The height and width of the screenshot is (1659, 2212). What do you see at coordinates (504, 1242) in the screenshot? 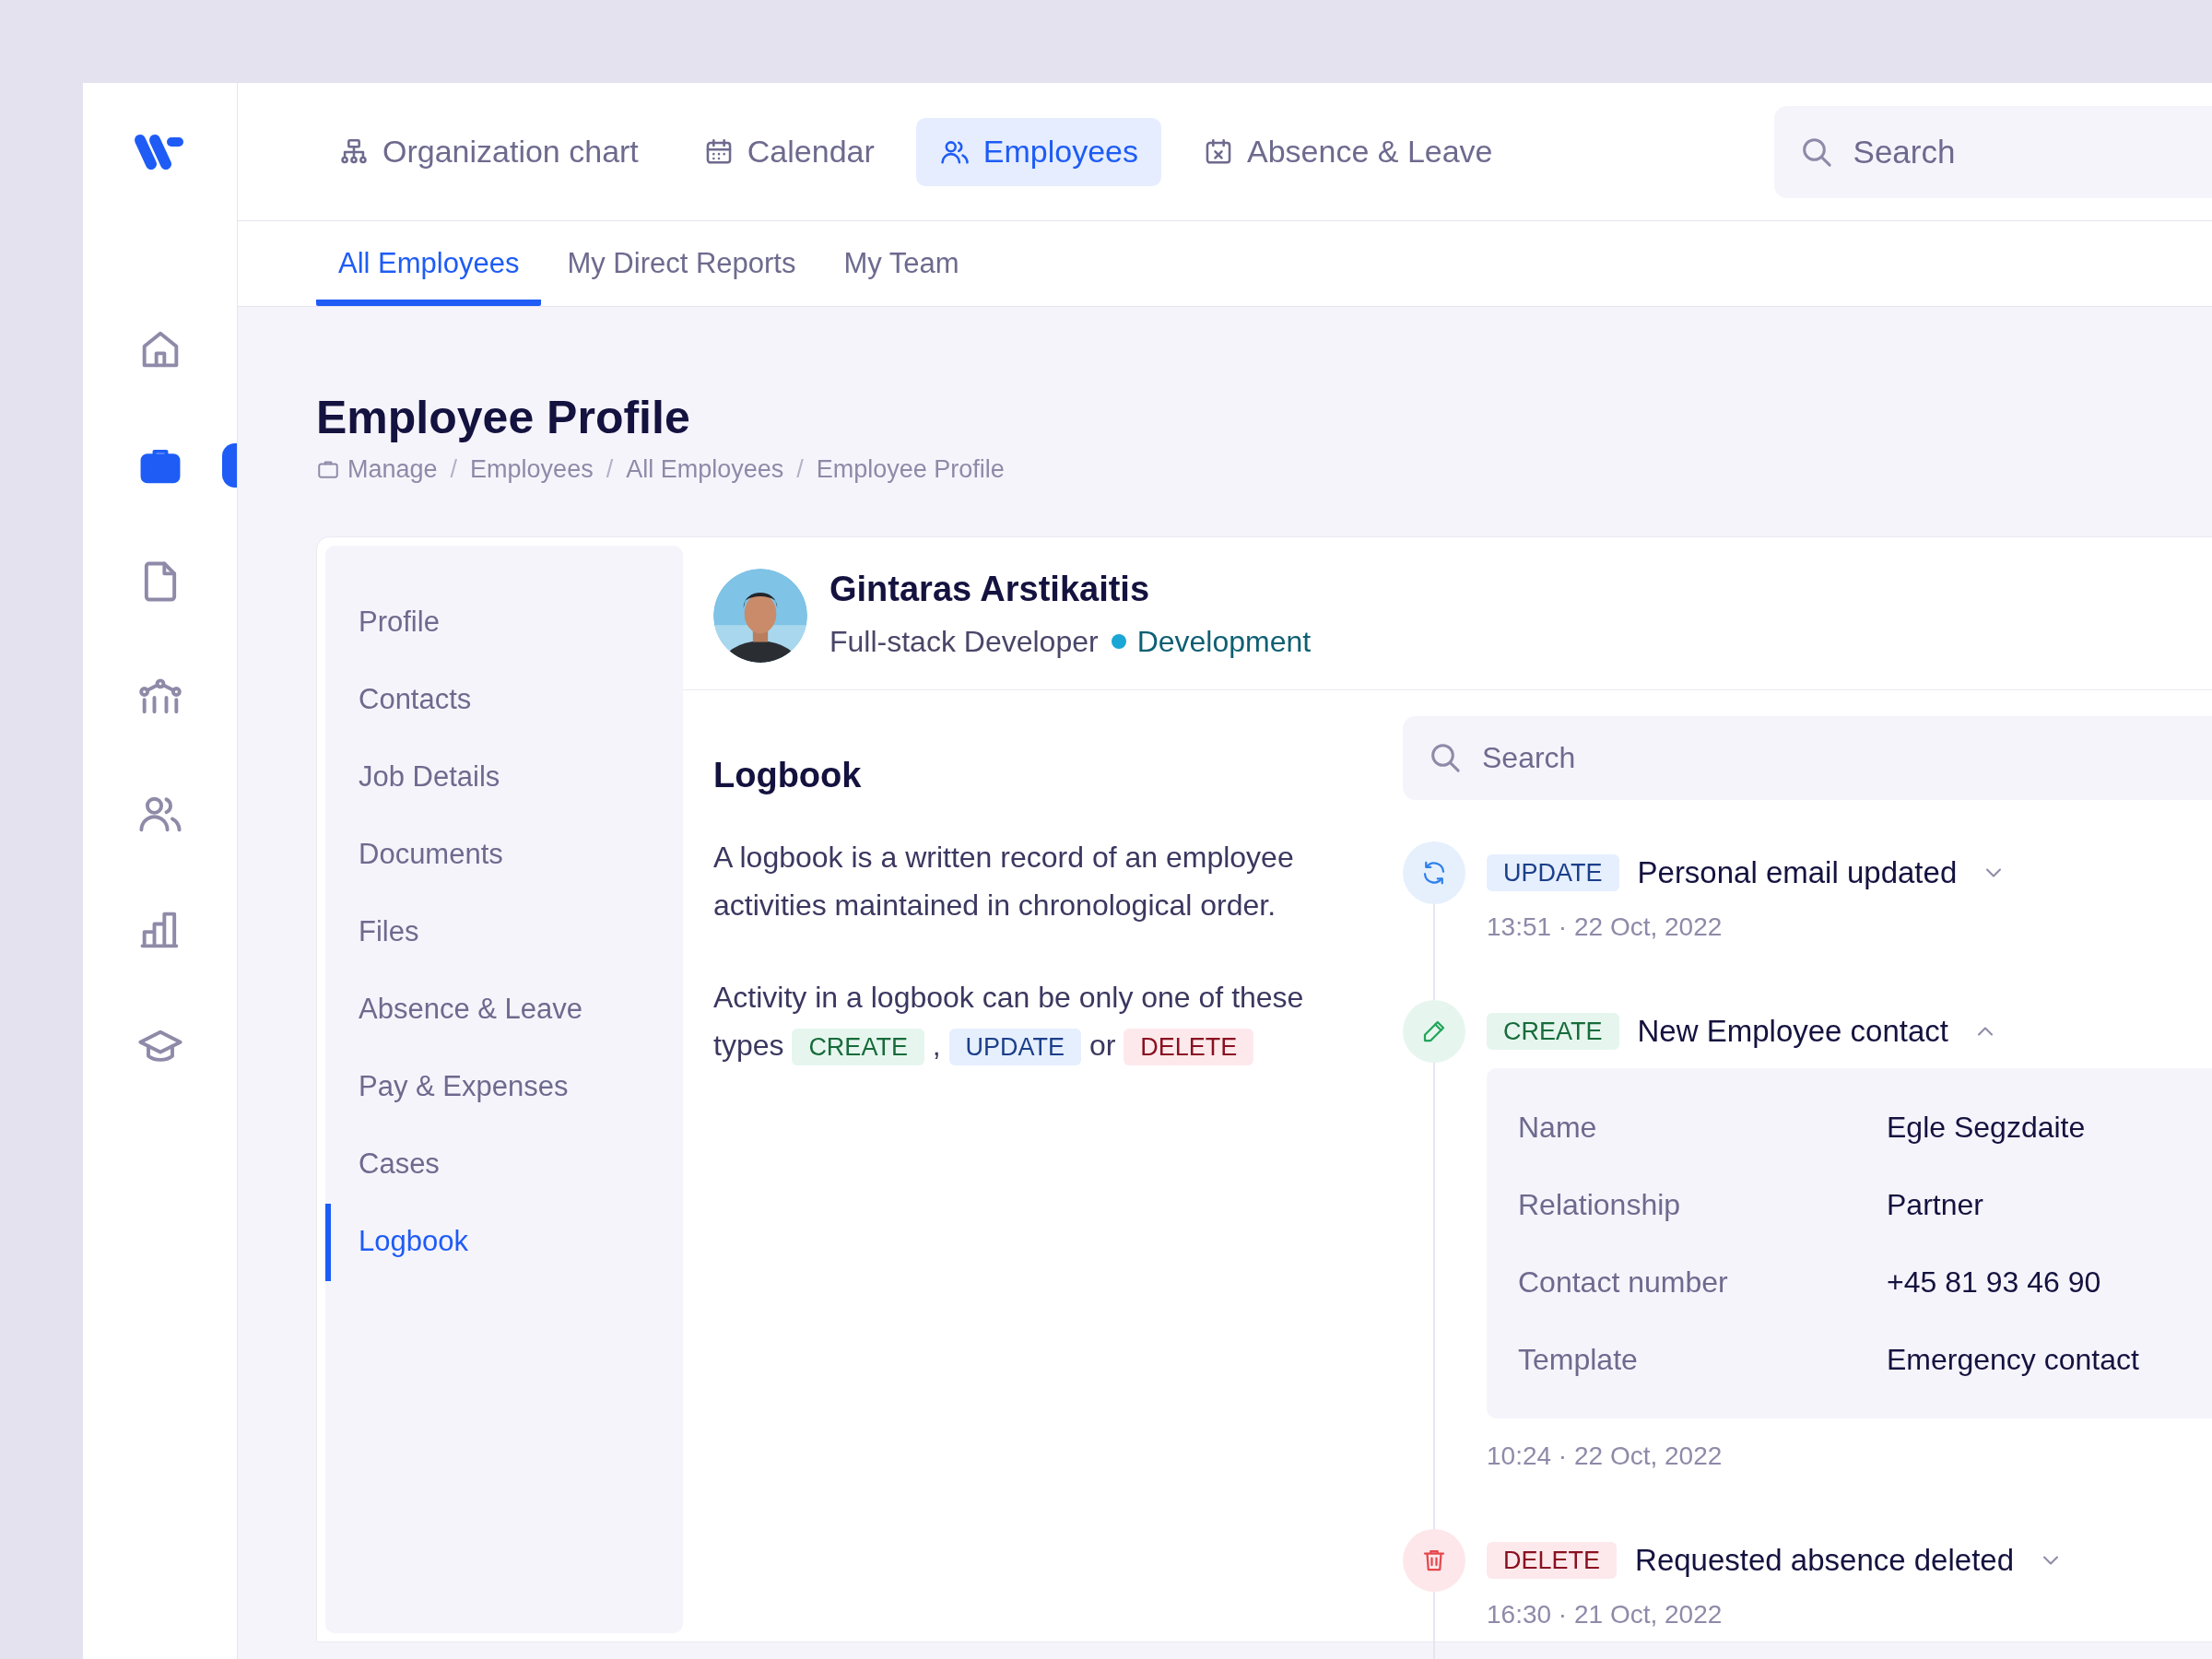
I see `profile-menu-item: Logbook` at bounding box center [504, 1242].